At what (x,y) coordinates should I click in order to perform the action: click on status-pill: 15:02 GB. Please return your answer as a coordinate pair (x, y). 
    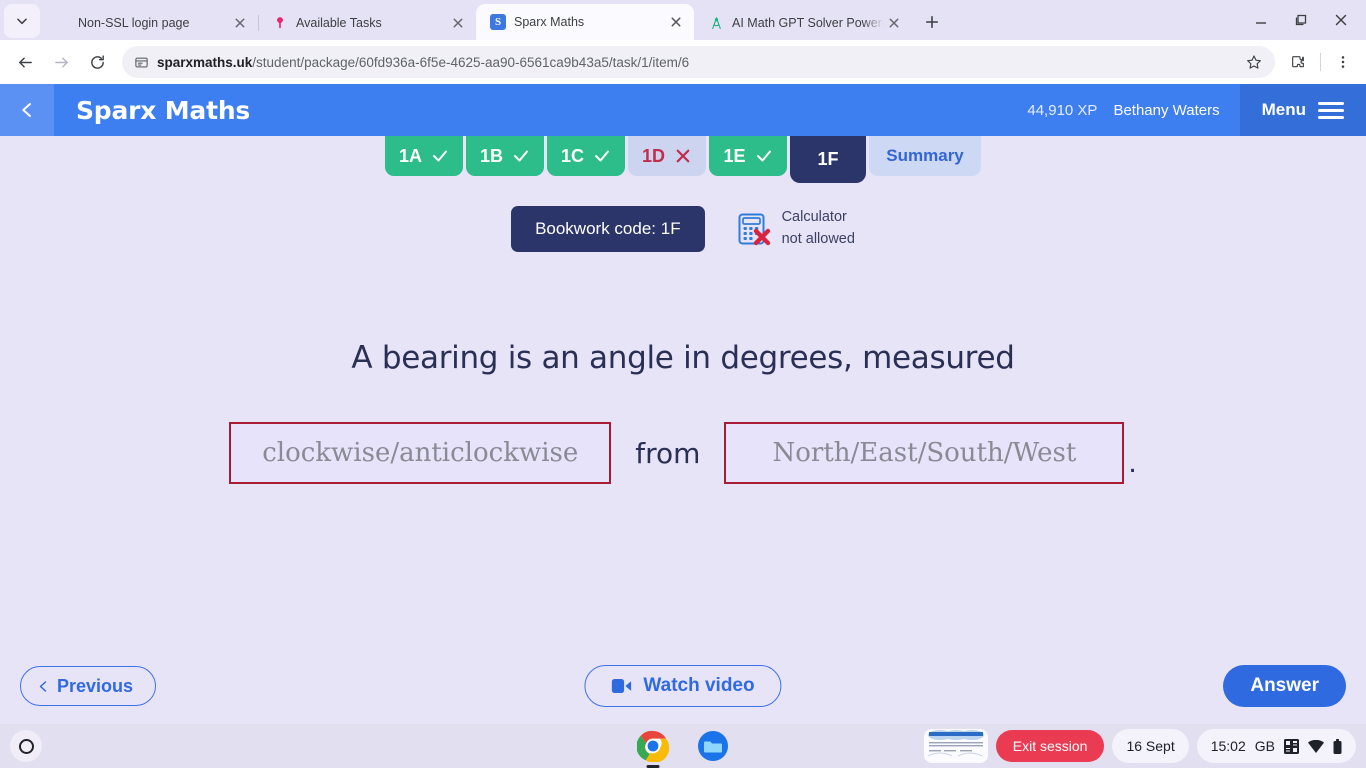
    Looking at the image, I should click on (1276, 746).